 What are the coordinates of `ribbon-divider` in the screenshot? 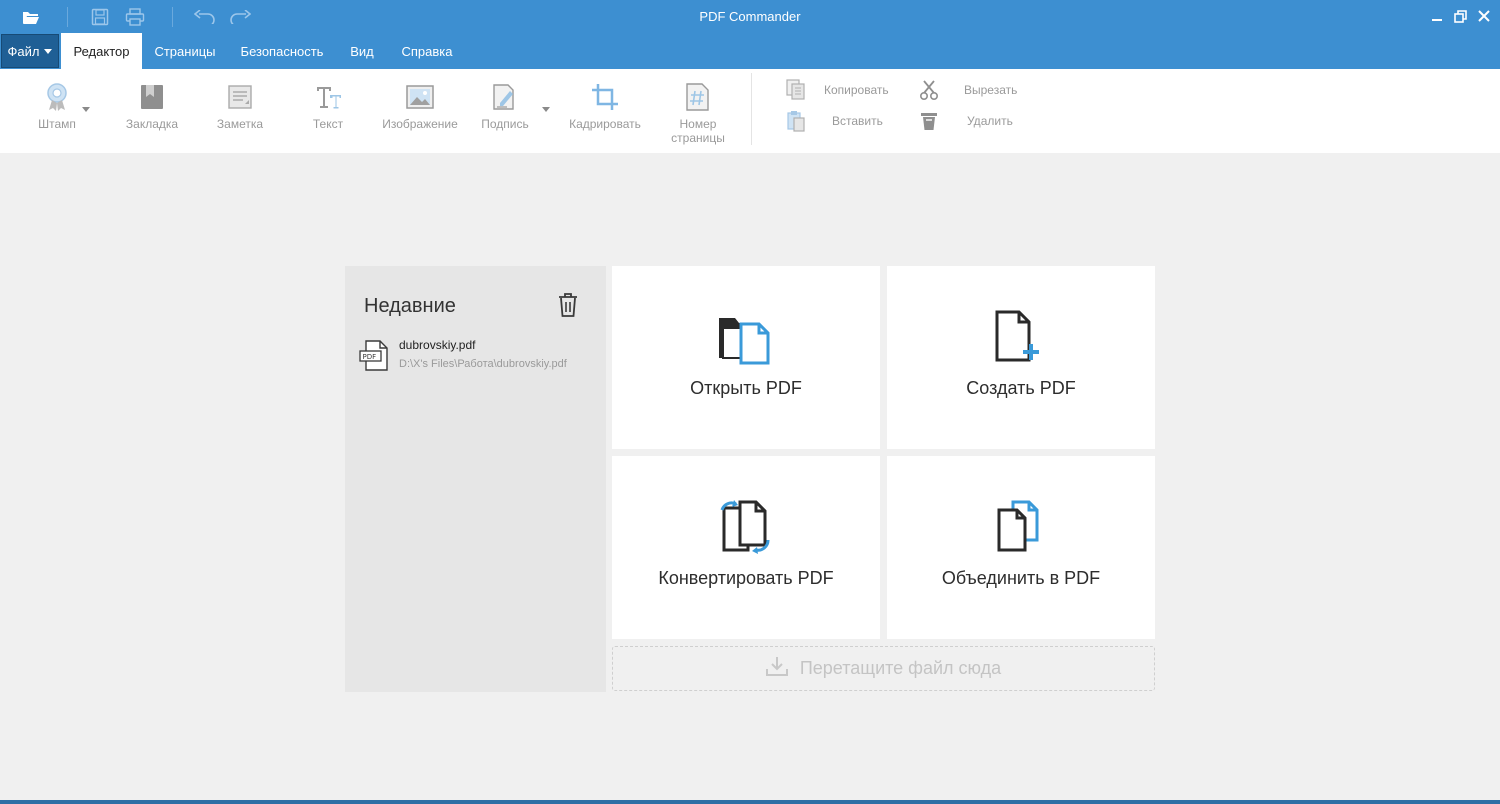 It's located at (751, 109).